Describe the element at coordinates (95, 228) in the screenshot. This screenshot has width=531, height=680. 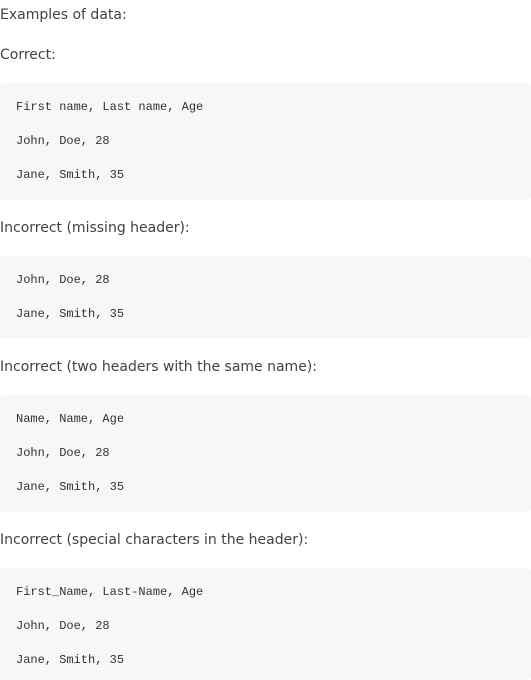
I see `section-label-missing-header: Incorrect (missing header):` at that location.